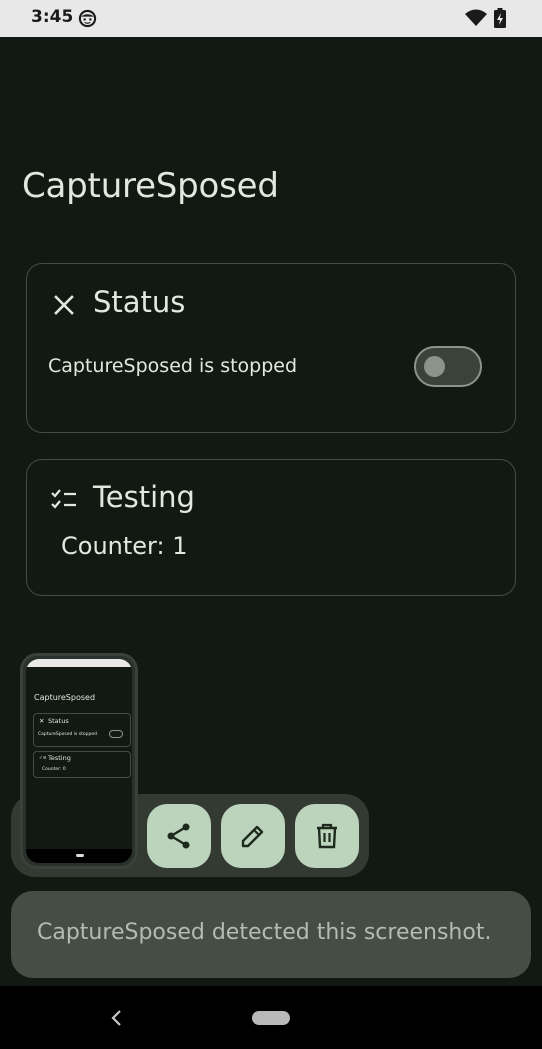 The image size is (542, 1049). I want to click on thumbnail-counter: Counter: 0, so click(54, 769).